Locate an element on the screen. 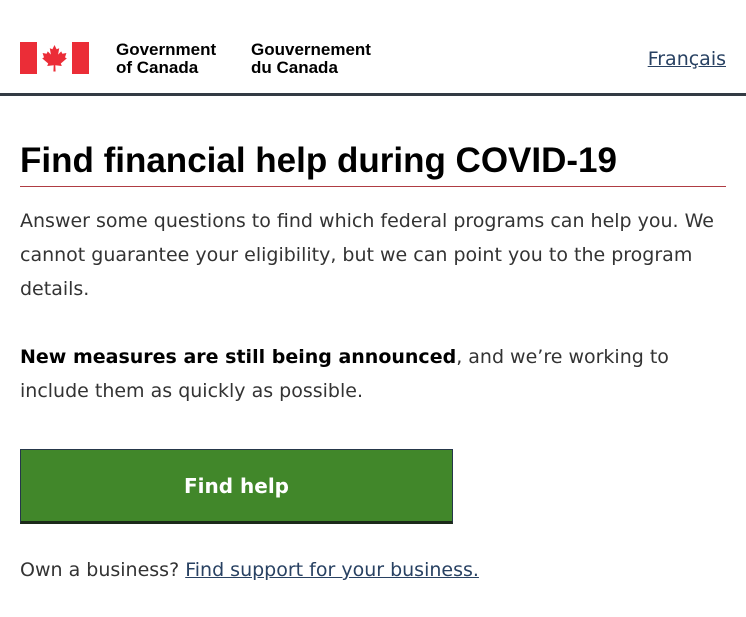 The image size is (746, 617). signature-english: Government of Canada is located at coordinates (166, 59).